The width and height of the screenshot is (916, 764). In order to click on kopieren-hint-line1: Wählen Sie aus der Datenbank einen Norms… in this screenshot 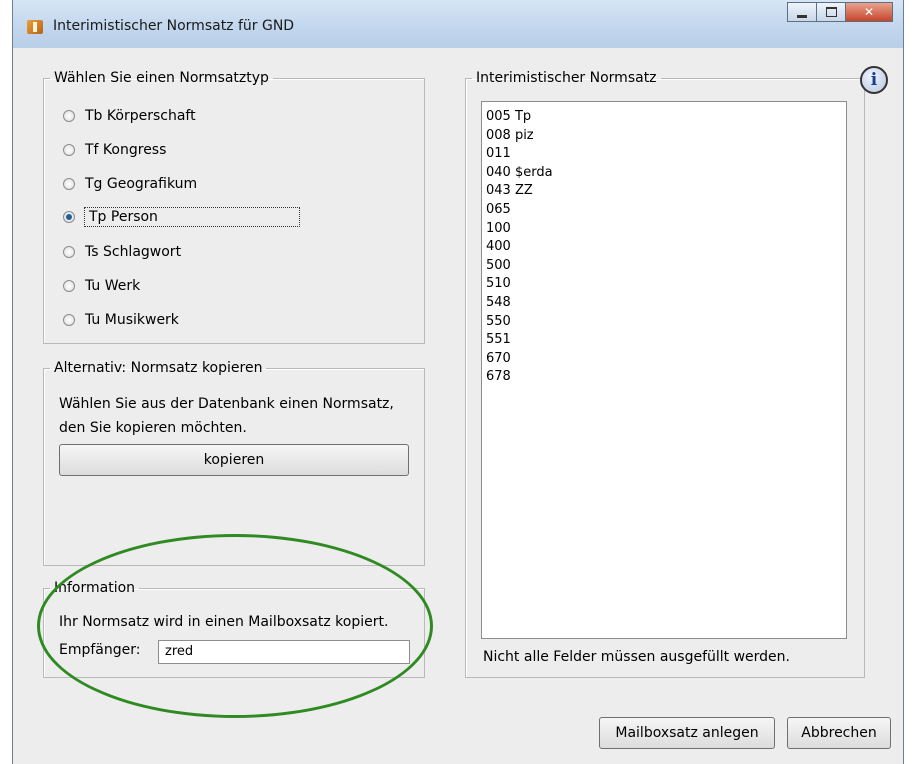, I will do `click(226, 404)`.